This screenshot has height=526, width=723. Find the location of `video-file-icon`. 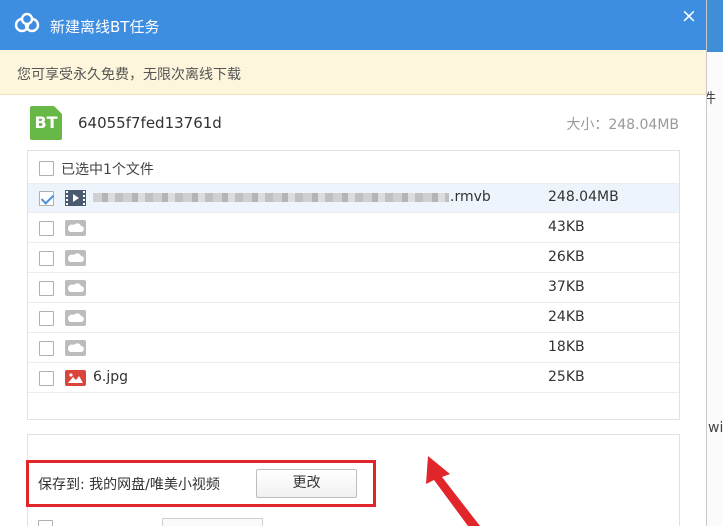

video-file-icon is located at coordinates (75, 198).